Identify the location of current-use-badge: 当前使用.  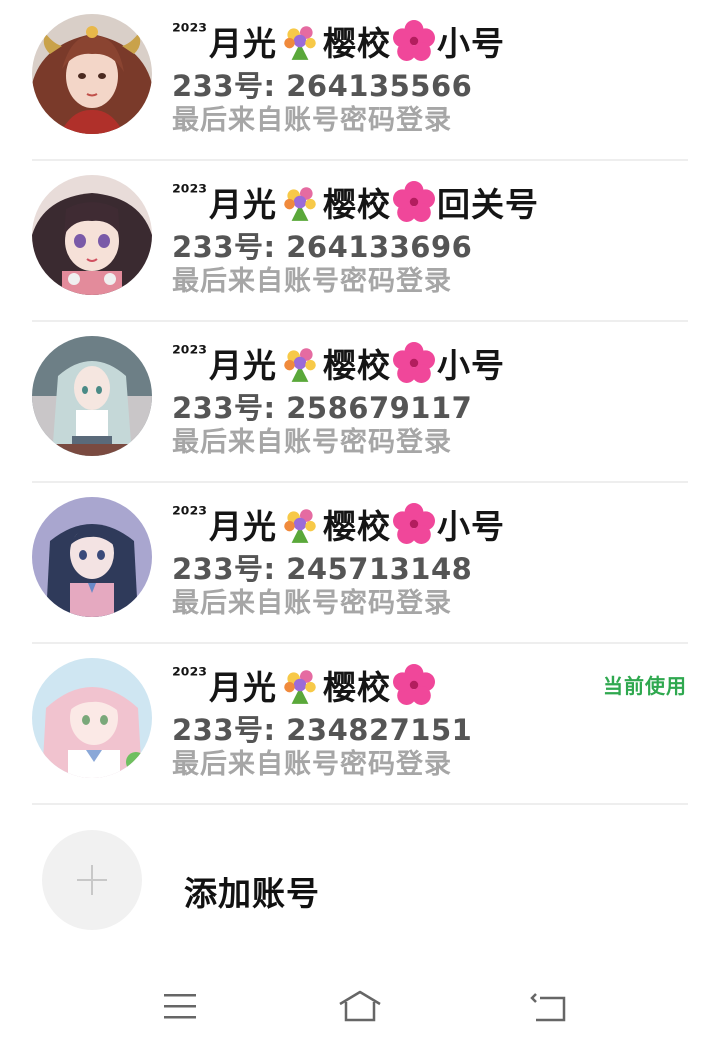
(645, 686).